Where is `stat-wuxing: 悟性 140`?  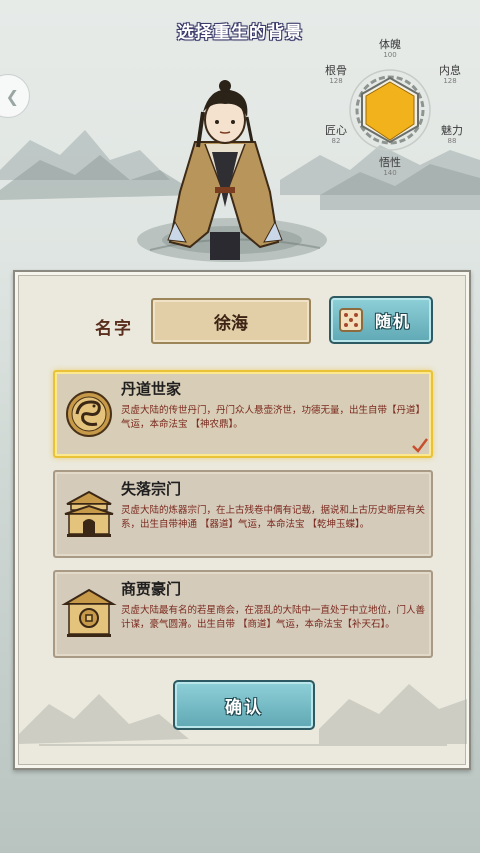
stat-wuxing: 悟性 140 is located at coordinates (390, 166).